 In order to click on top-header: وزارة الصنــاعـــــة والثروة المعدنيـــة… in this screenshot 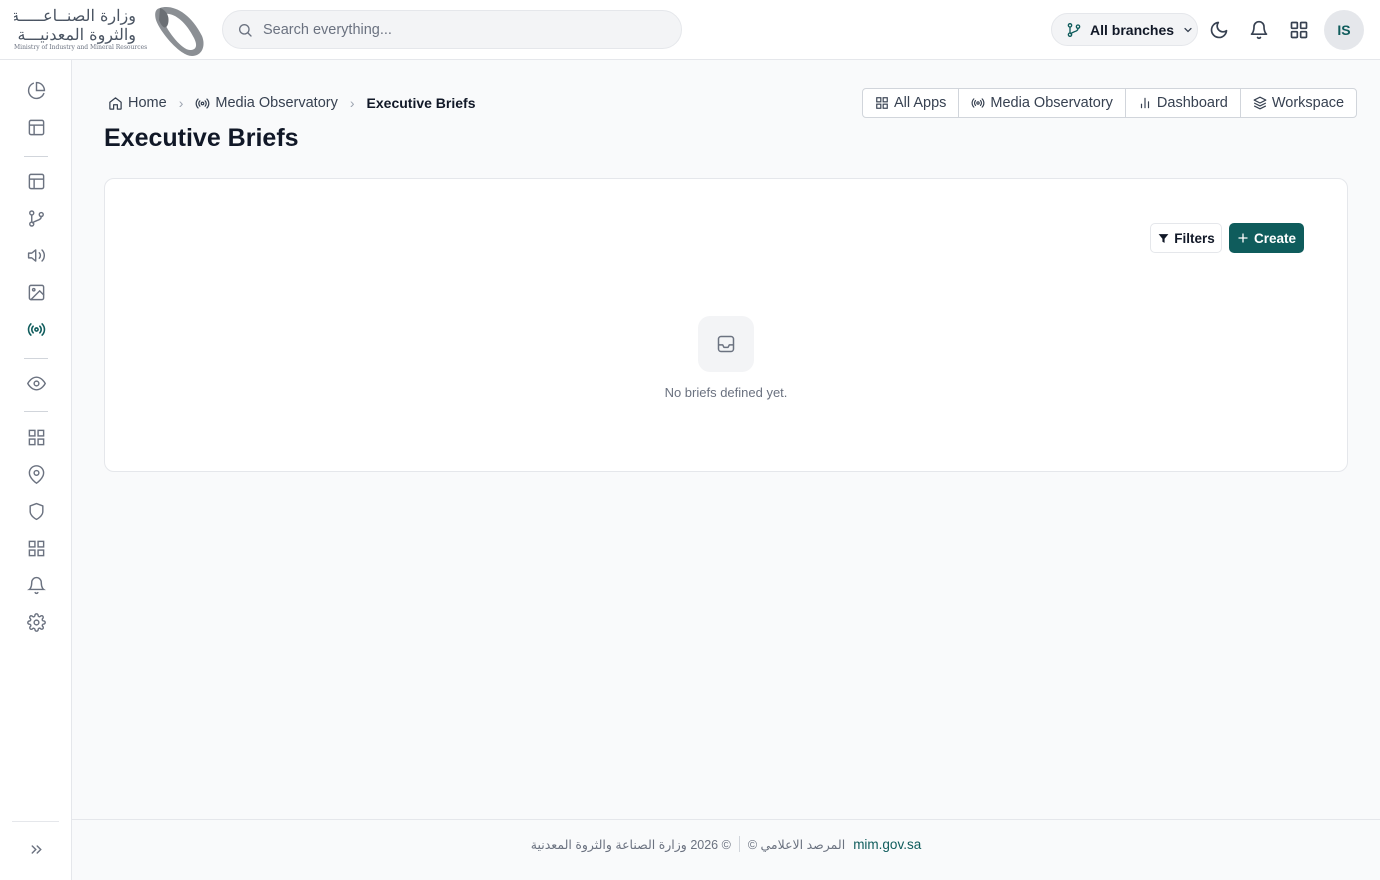, I will do `click(690, 30)`.